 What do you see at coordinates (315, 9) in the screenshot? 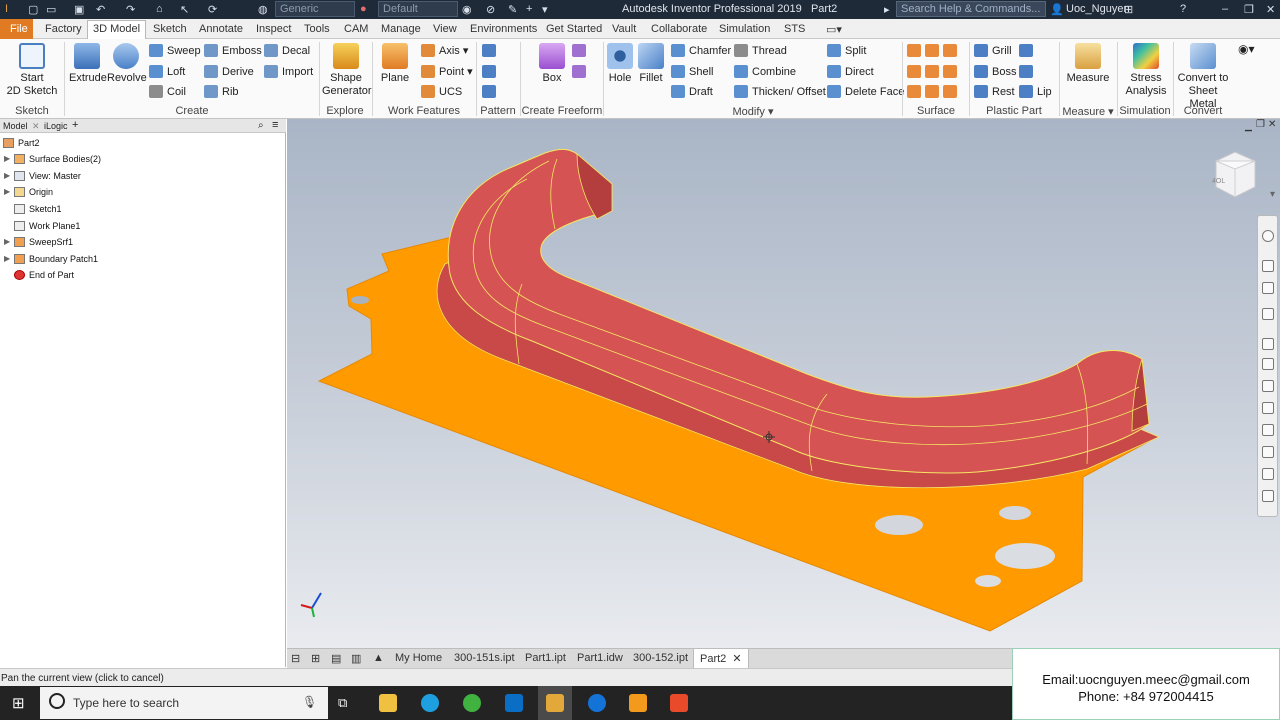
I see `appearance-combo: Generic` at bounding box center [315, 9].